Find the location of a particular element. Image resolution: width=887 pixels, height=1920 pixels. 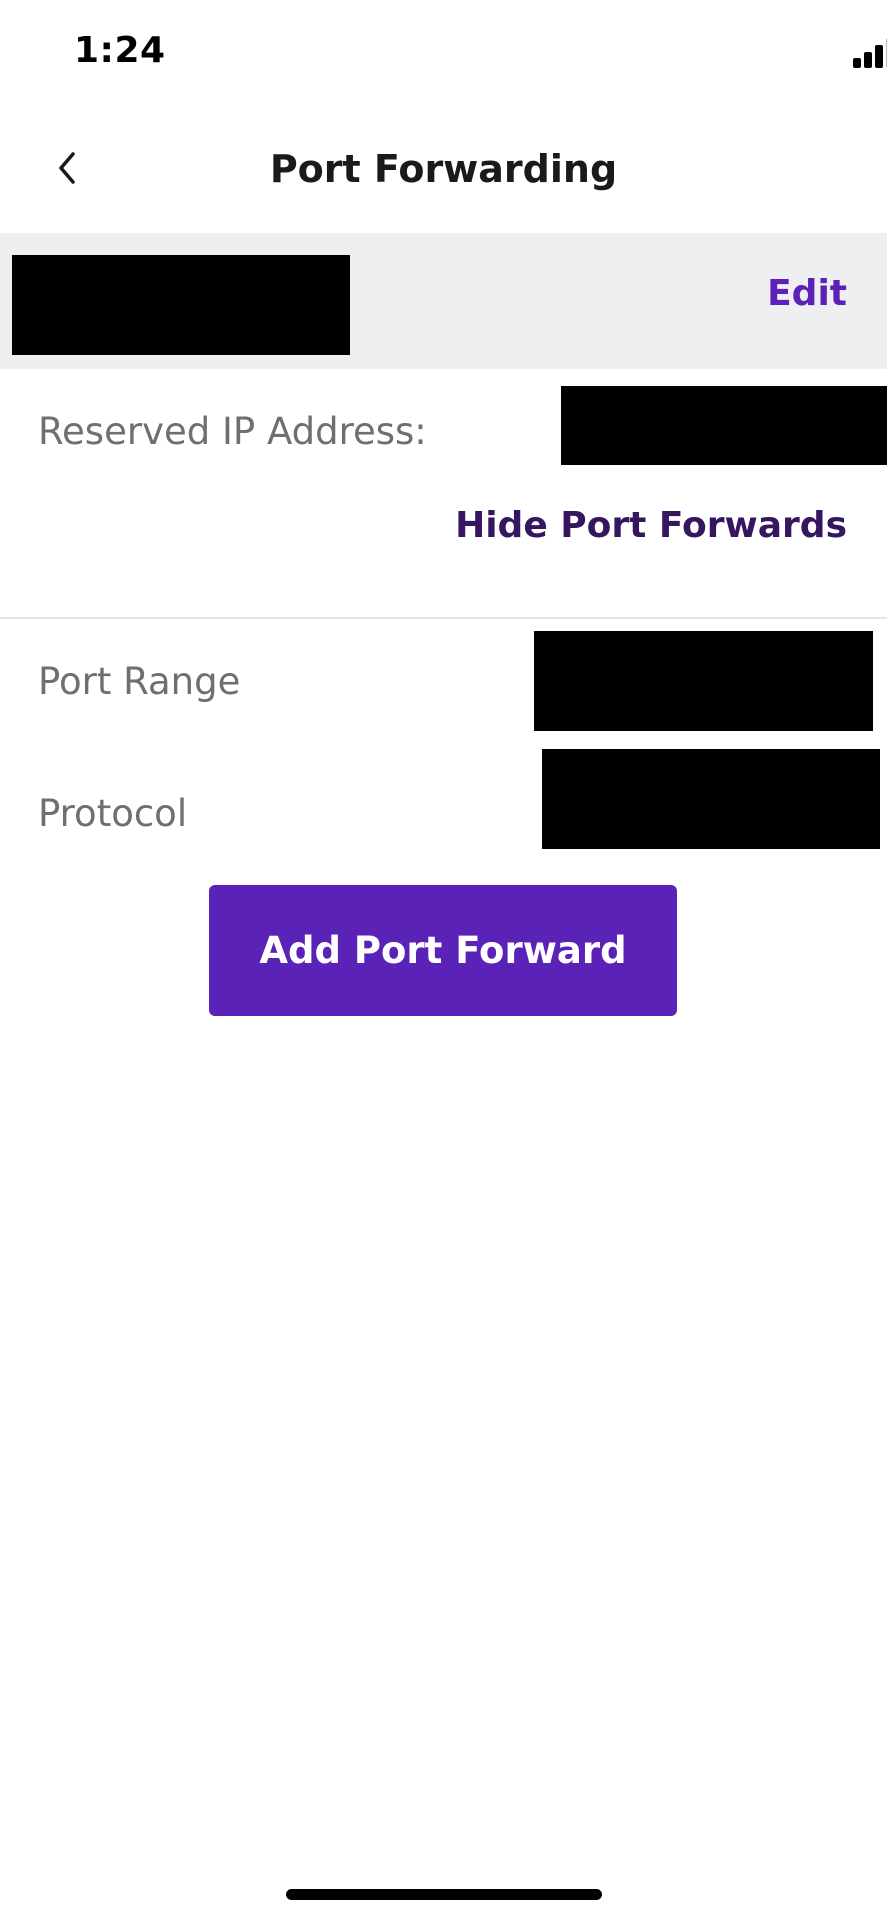

divider is located at coordinates (443, 618).